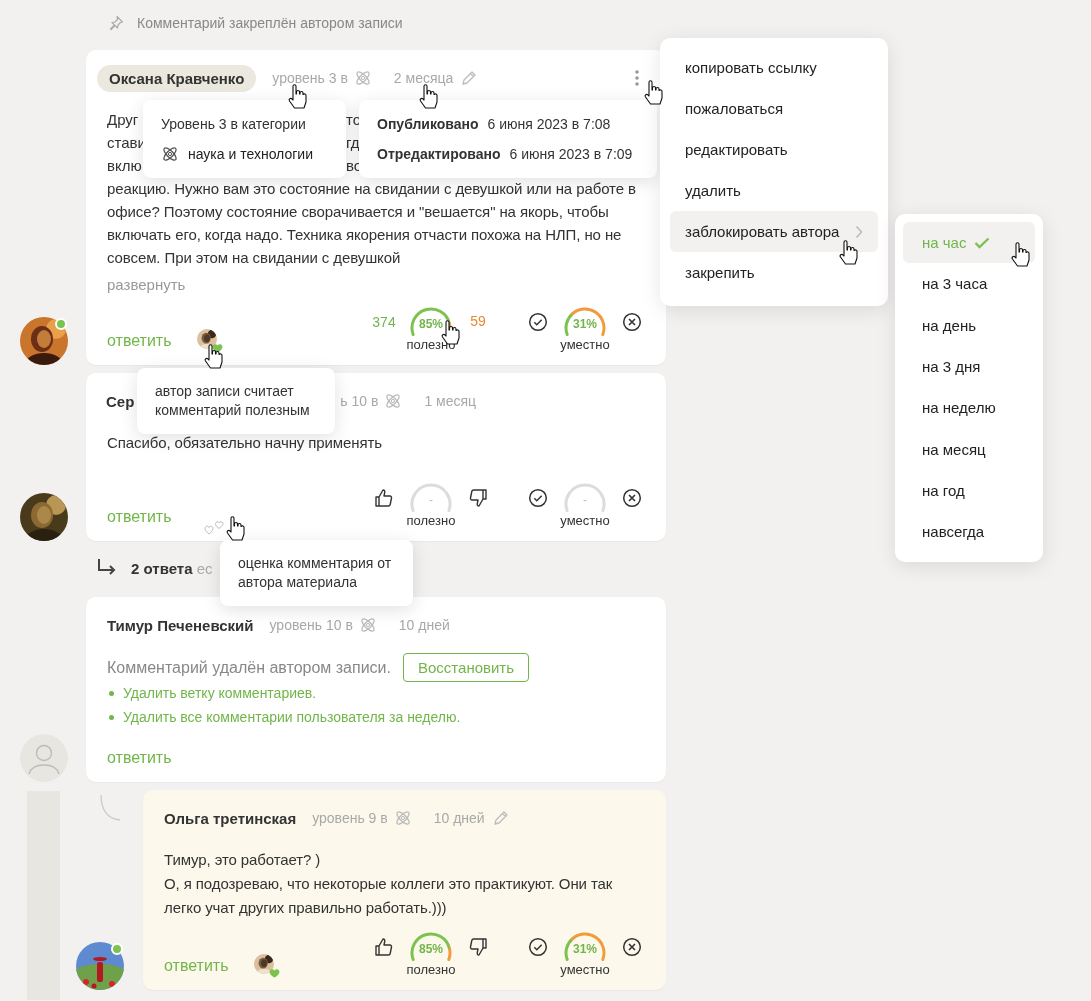 The width and height of the screenshot is (1091, 1001). Describe the element at coordinates (372, 223) in the screenshot. I see `comment-text: реакцию. Нужно вам это состояние на свидании с девушкой или на работе в офисе? Поэтому состояние сворачивается и "вешается" на якорь, чтобы включать его, когда надо. Техника якорения отчасти похожа на НЛП, но не совсем. При этом на свидании с девушкой` at that location.